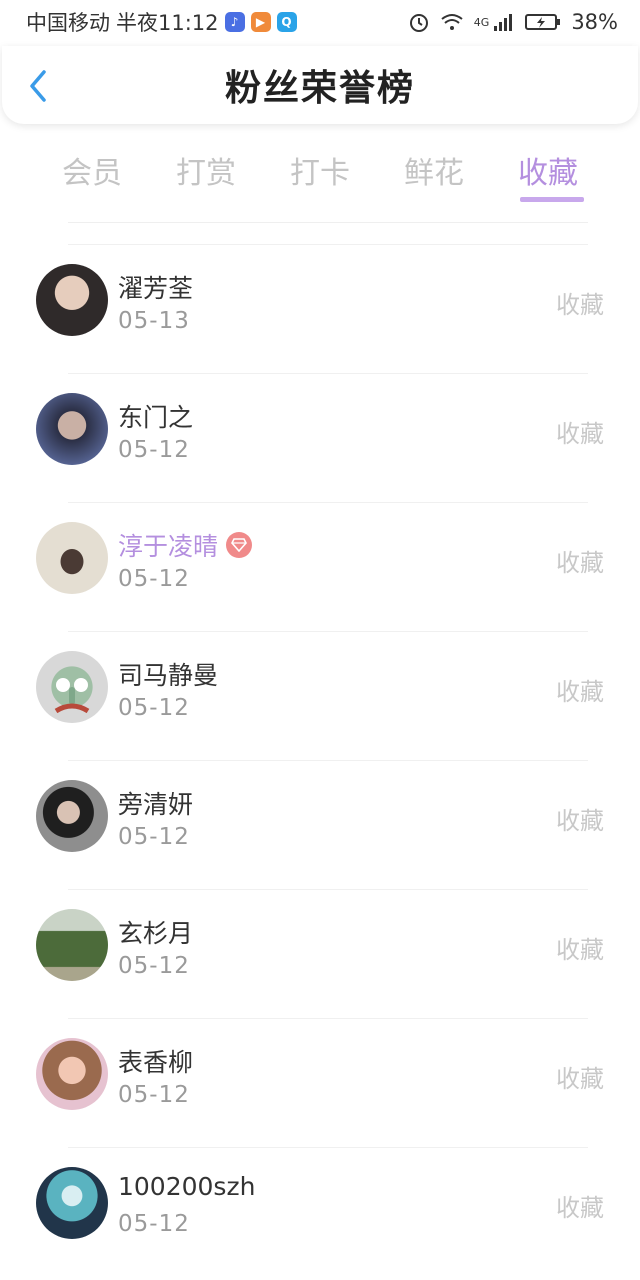 The image size is (640, 1280). What do you see at coordinates (156, 1062) in the screenshot?
I see `fan-name: 表香柳` at bounding box center [156, 1062].